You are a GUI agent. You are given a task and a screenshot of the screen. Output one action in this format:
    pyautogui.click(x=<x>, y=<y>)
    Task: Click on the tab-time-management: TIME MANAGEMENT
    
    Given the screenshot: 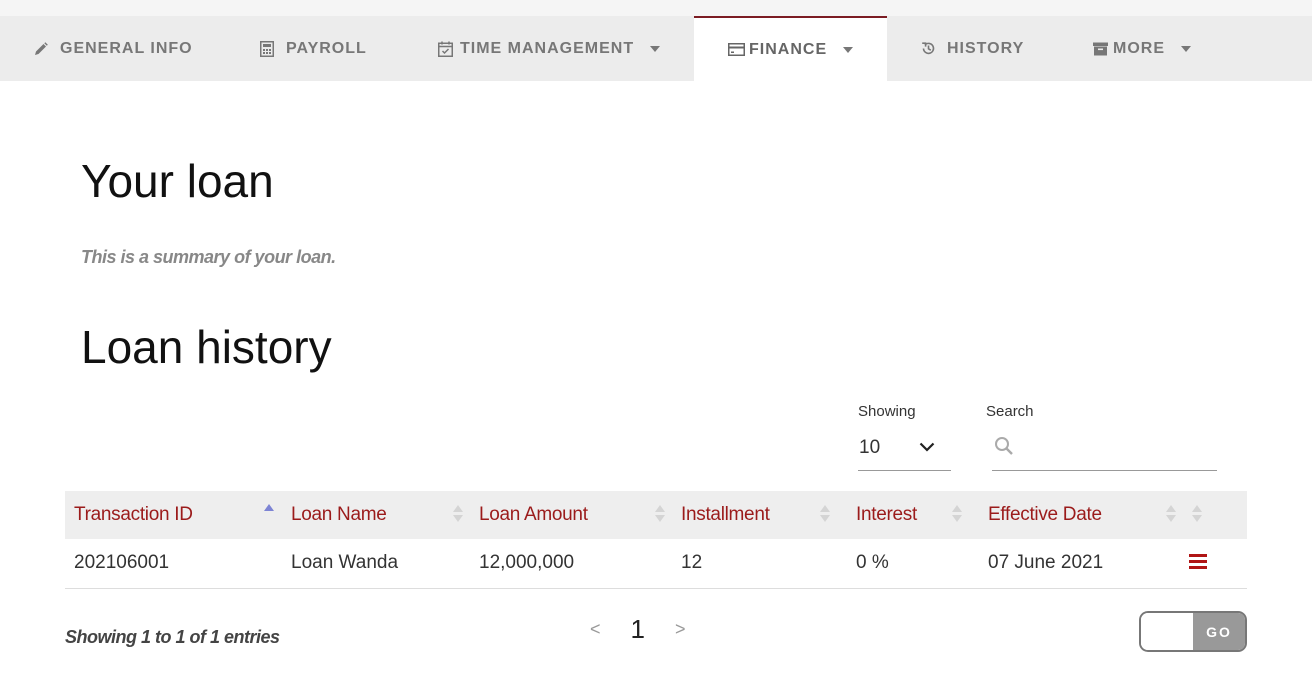 What is the action you would take?
    pyautogui.click(x=548, y=48)
    